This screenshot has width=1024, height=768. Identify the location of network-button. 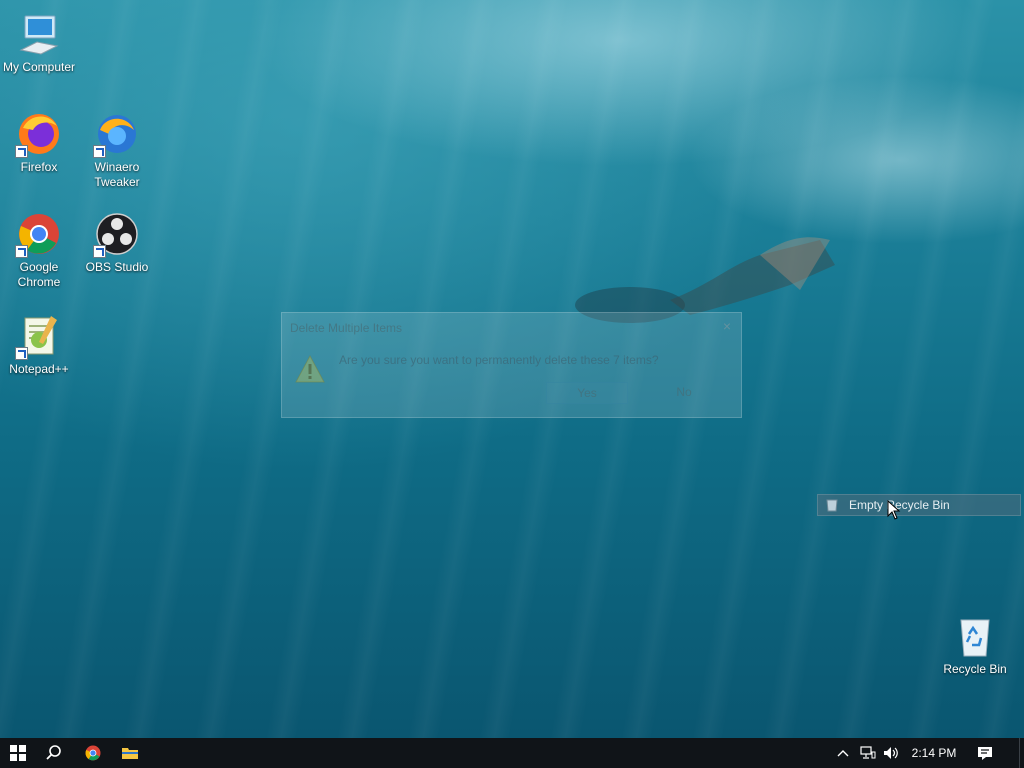
(868, 753).